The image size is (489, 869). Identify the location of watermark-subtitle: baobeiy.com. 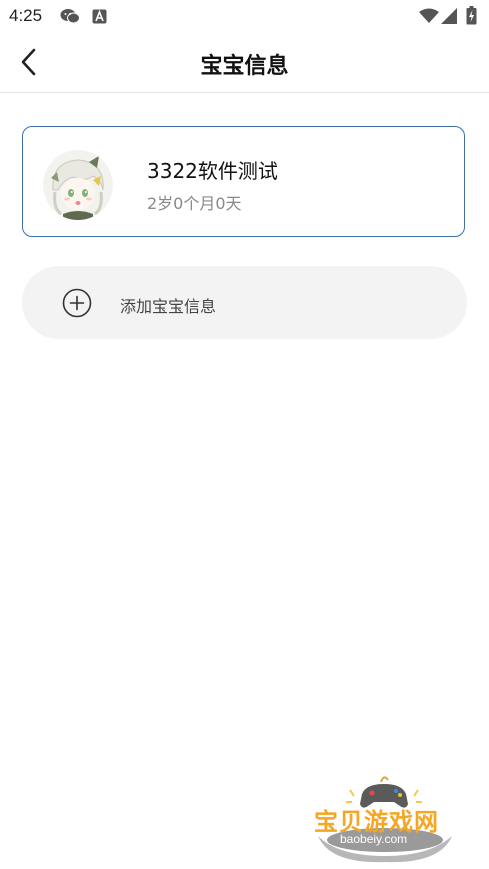
(374, 839).